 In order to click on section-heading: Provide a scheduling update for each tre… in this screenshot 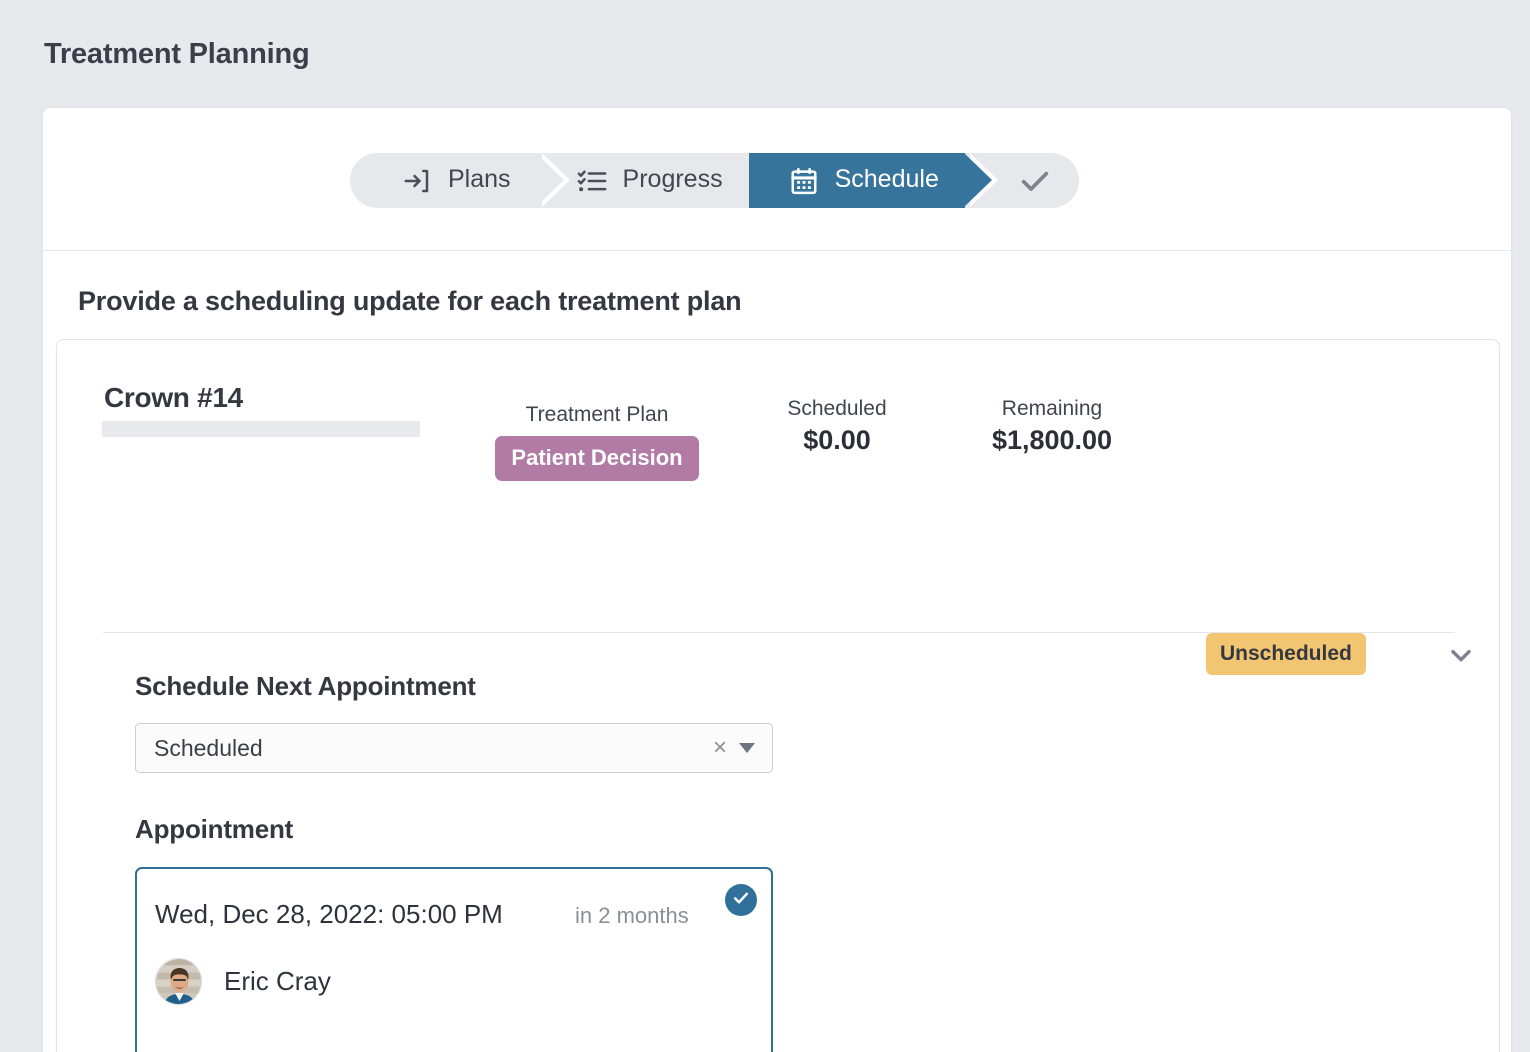, I will do `click(410, 301)`.